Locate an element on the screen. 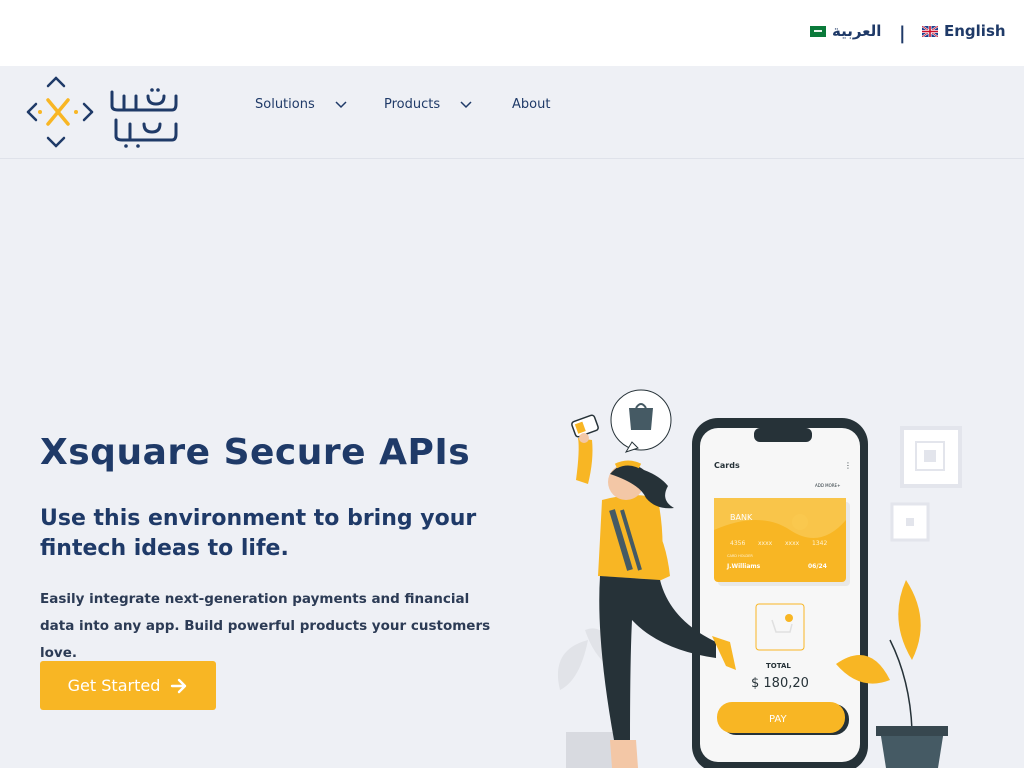 The image size is (1024, 768). add-more-label: ADD MORE+ is located at coordinates (827, 485).